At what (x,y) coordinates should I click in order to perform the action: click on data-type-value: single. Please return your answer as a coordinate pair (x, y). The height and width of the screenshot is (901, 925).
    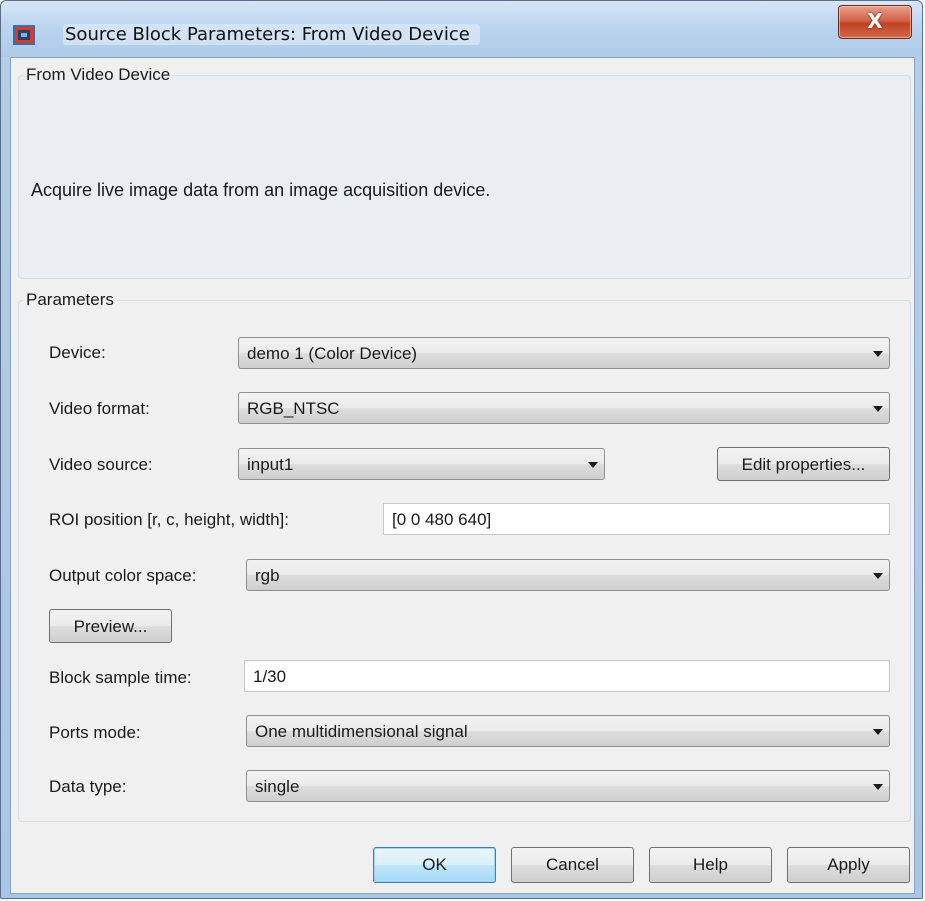
    Looking at the image, I should click on (277, 786).